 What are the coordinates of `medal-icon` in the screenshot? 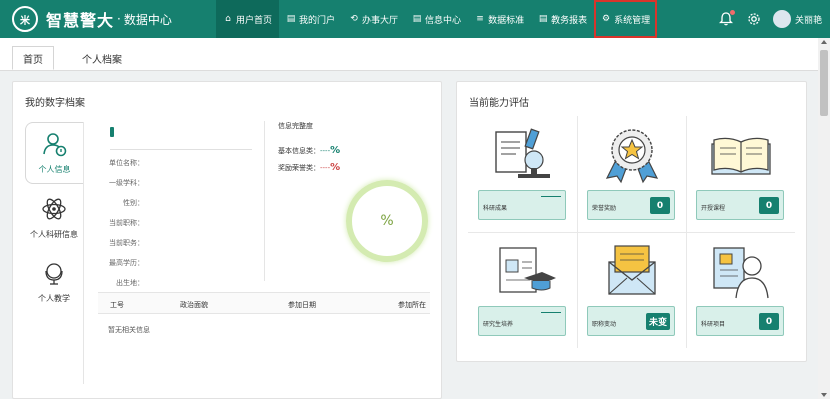 It's located at (632, 154).